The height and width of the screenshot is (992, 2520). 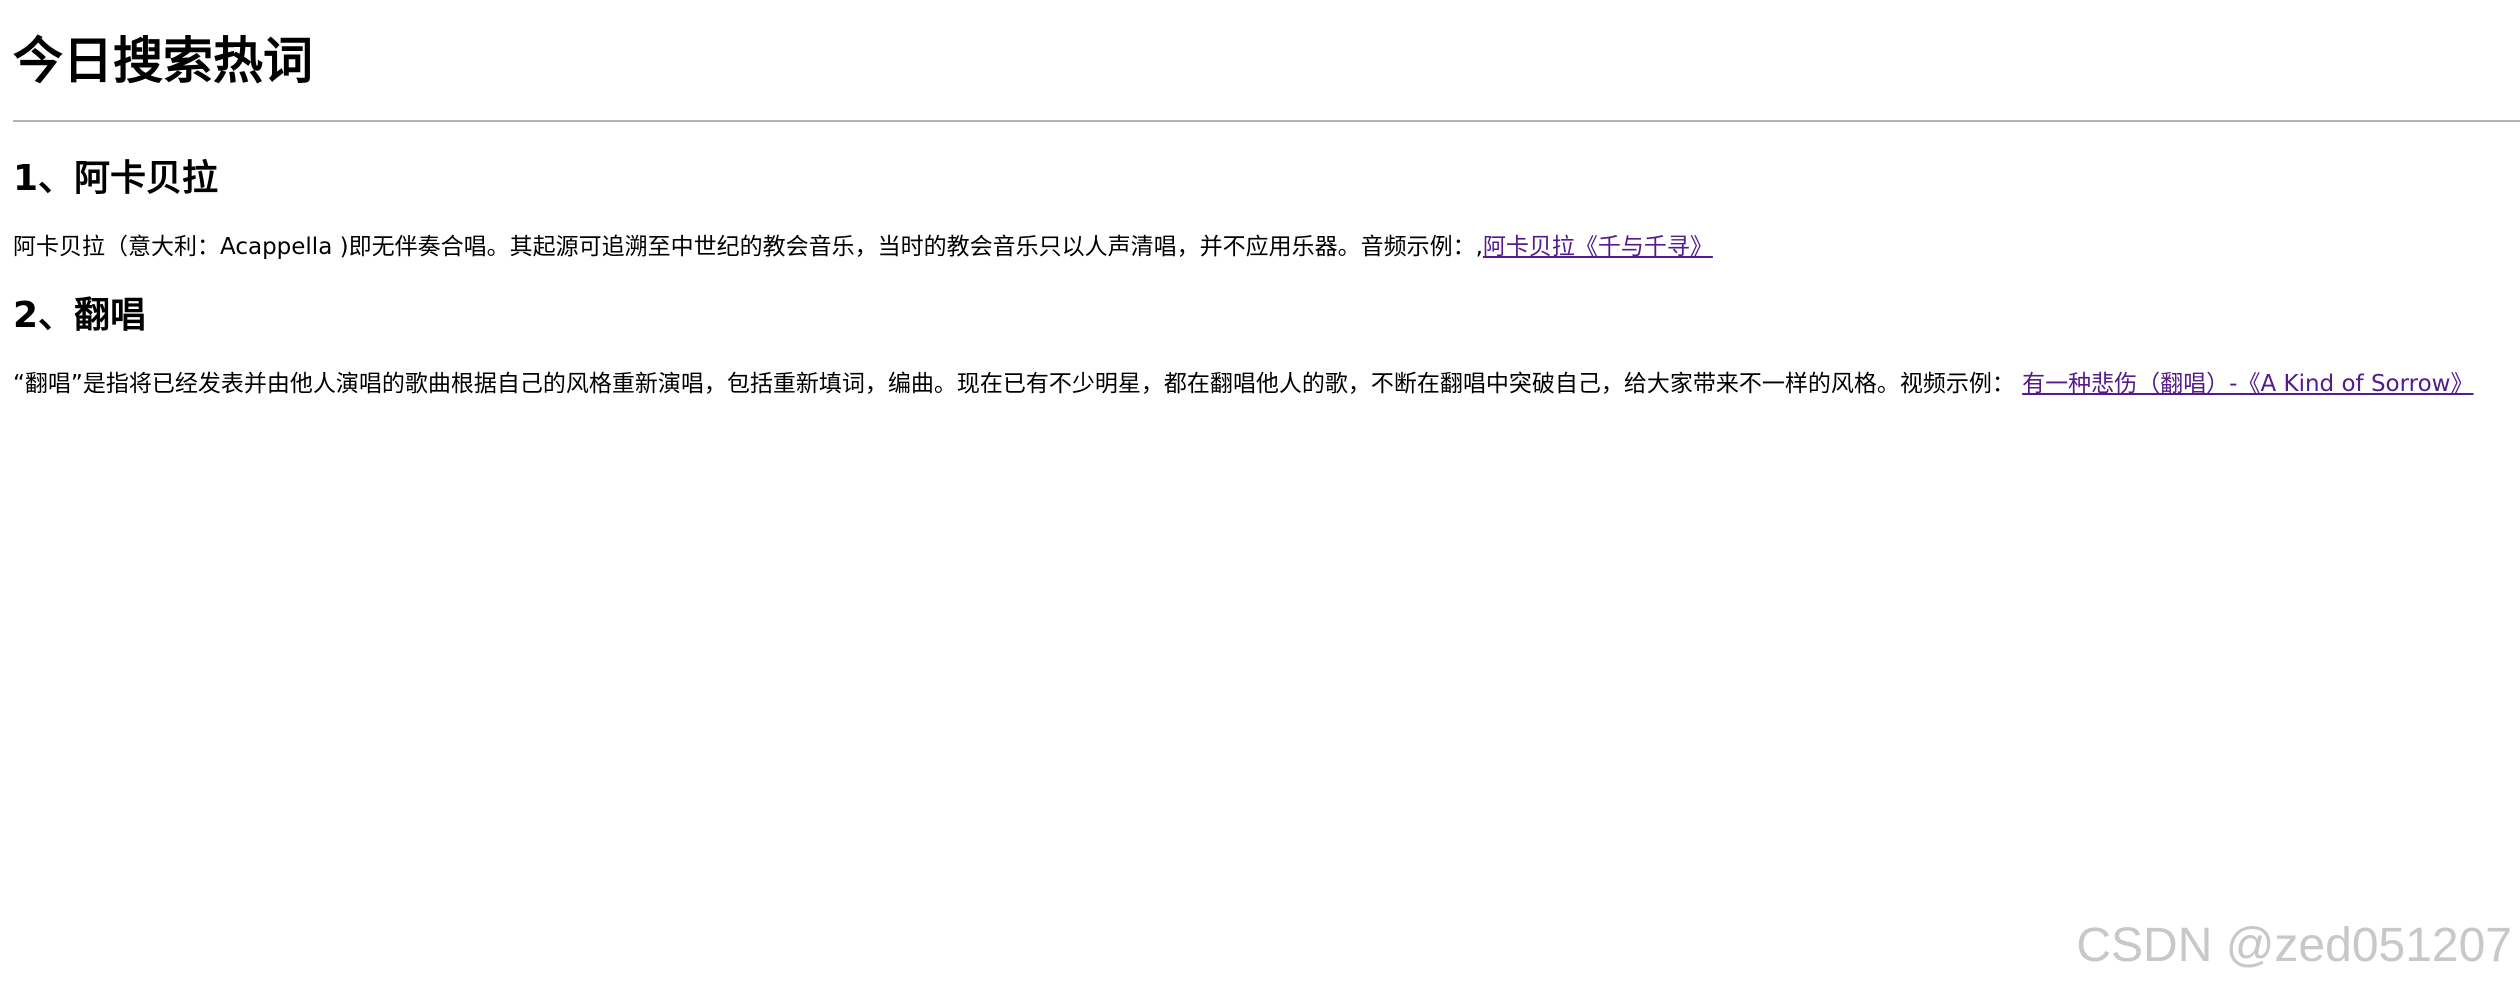 I want to click on csdn-watermark: CSDN @zed051207, so click(x=2294, y=945).